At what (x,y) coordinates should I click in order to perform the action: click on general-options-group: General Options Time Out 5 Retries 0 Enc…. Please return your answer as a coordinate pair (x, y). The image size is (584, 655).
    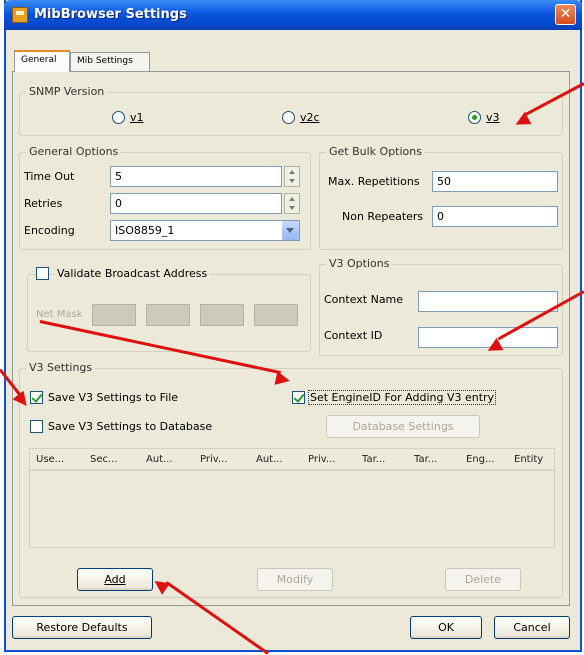
    Looking at the image, I should click on (165, 197).